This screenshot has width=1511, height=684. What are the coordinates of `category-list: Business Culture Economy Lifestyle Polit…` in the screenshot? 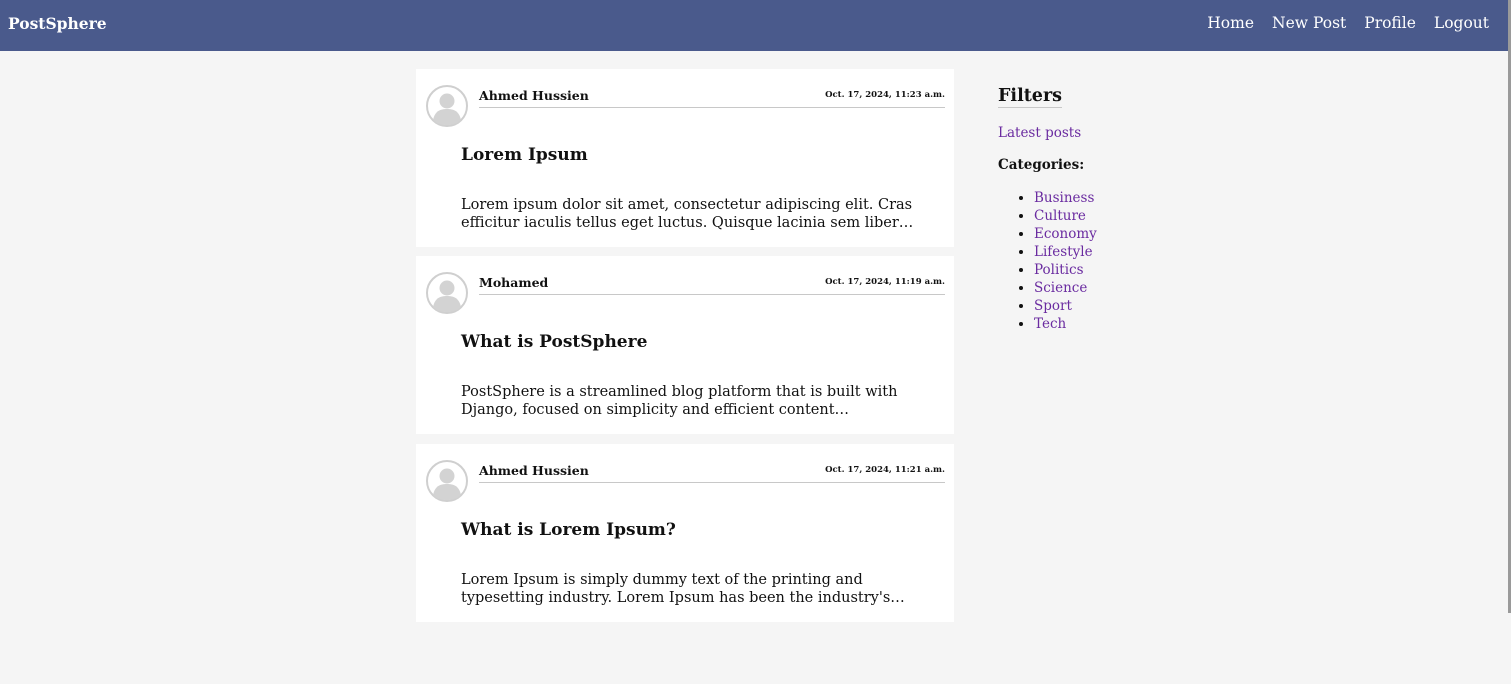 It's located at (1098, 261).